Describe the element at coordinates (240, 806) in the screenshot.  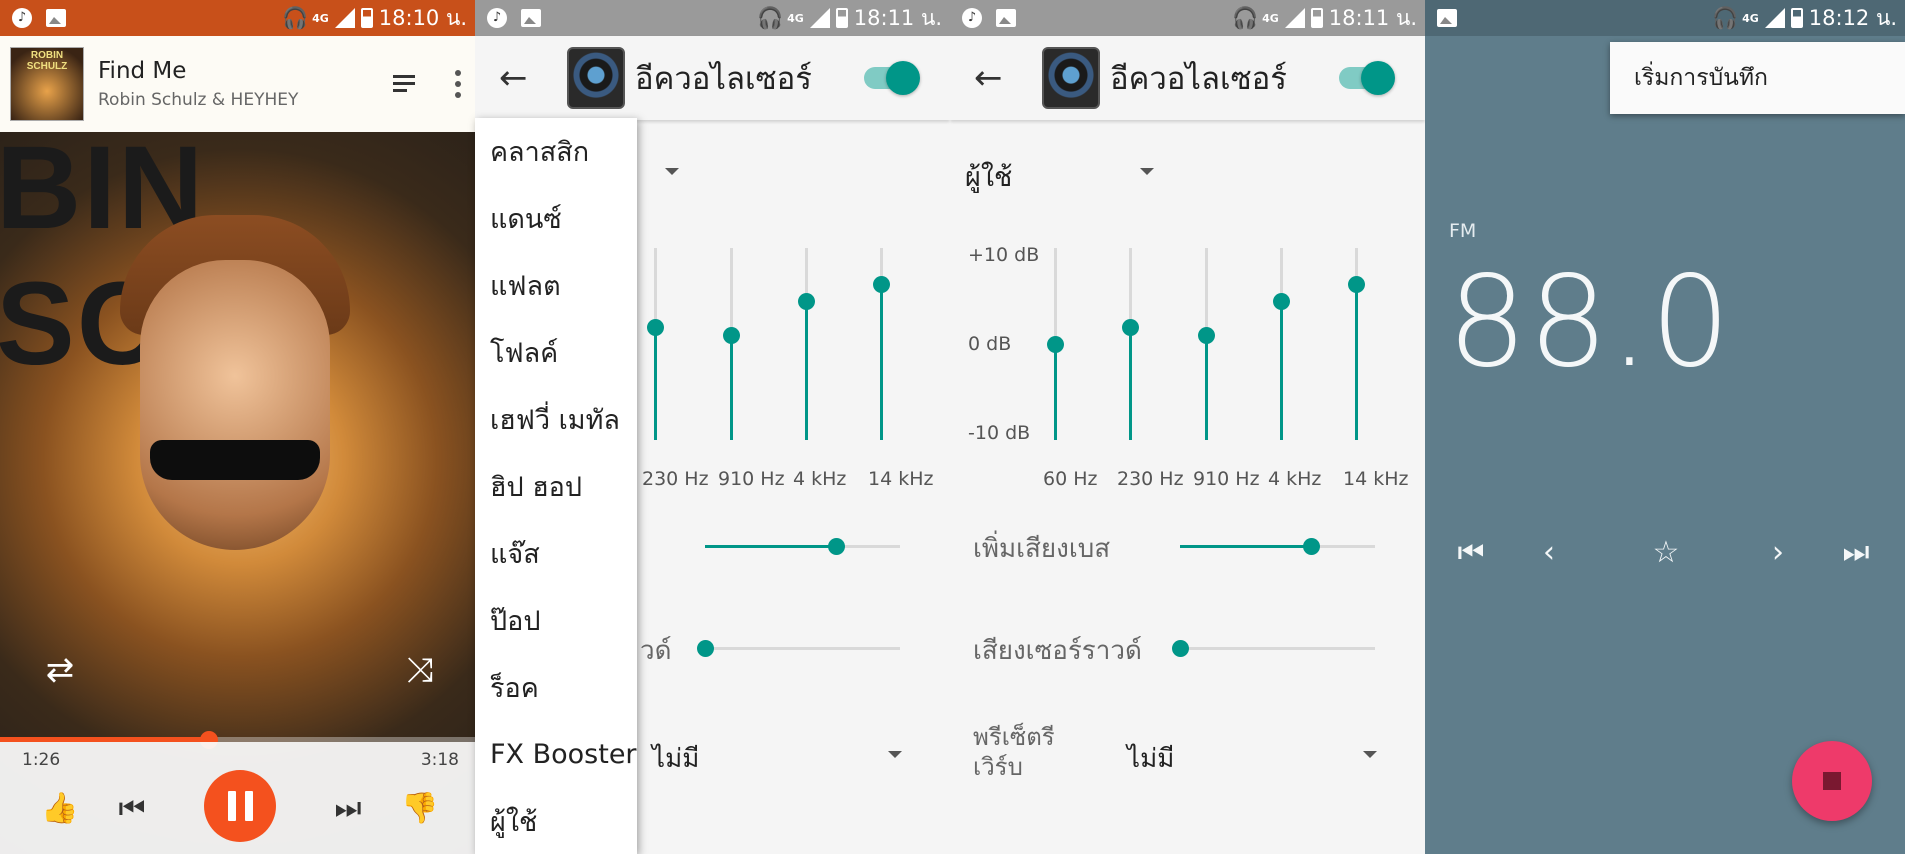
I see `pause-button` at that location.